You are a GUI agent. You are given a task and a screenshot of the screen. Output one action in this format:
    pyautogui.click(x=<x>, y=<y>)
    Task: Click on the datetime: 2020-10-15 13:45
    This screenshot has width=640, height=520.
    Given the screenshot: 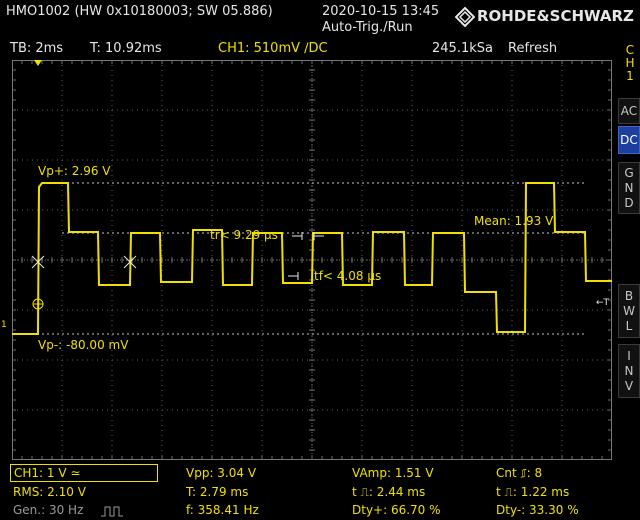 What is the action you would take?
    pyautogui.click(x=381, y=11)
    